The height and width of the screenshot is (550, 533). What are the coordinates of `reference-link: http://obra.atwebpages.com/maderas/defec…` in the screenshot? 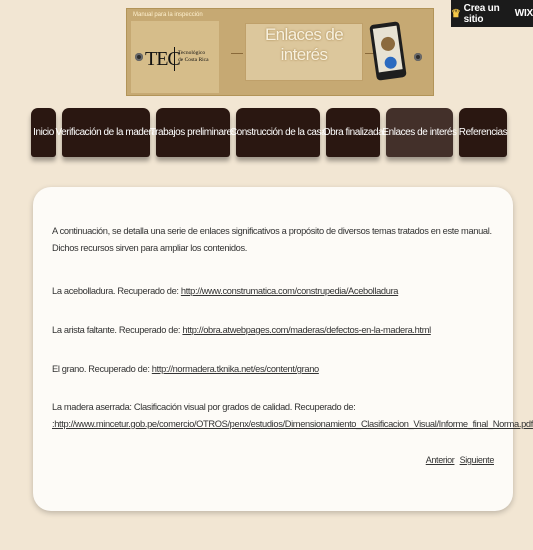 It's located at (306, 330).